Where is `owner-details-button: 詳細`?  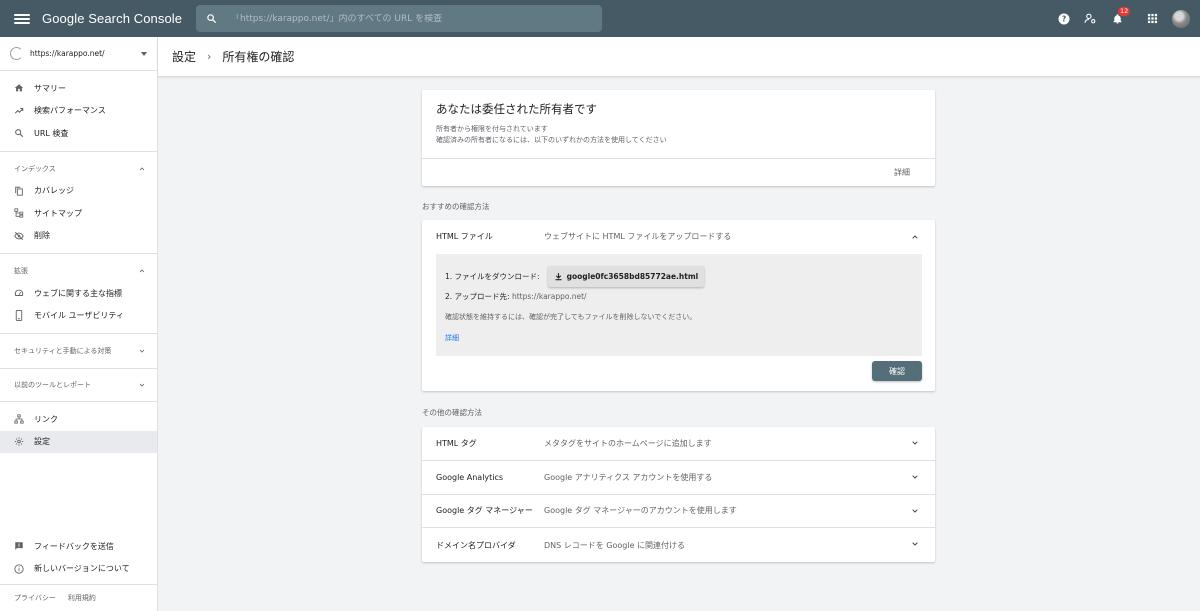
owner-details-button: 詳細 is located at coordinates (902, 172).